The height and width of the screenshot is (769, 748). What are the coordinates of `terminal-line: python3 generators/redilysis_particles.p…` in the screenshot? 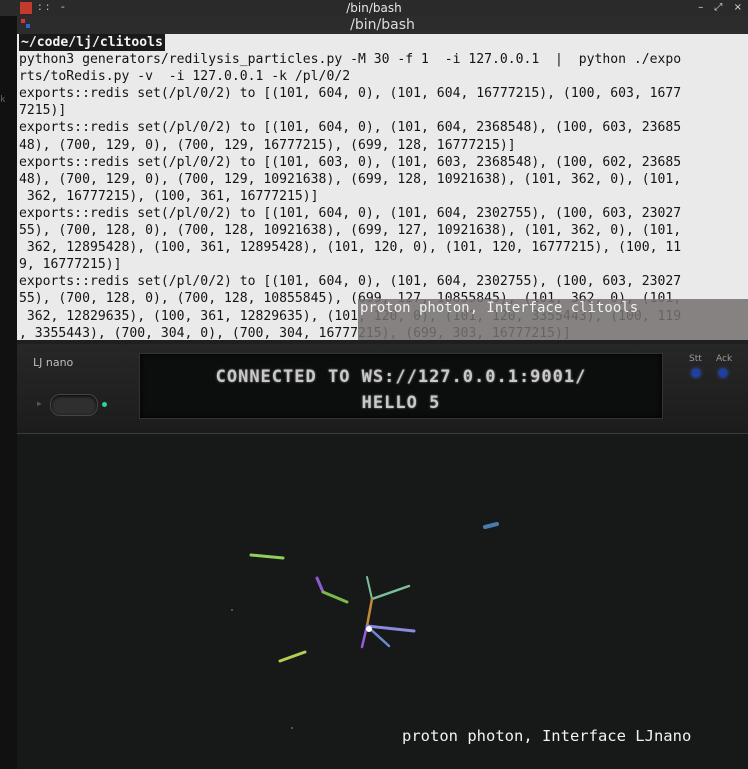 It's located at (350, 60).